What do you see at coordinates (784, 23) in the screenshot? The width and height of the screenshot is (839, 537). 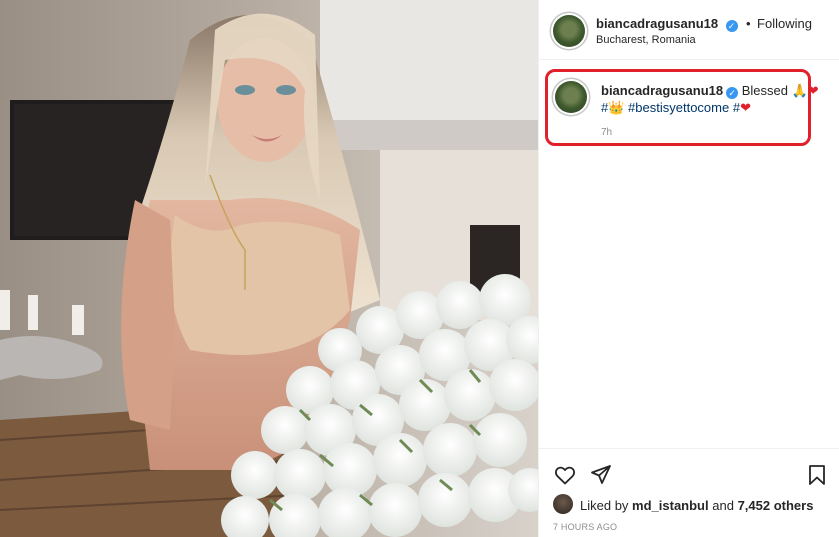 I see `follow-status-button: Following` at bounding box center [784, 23].